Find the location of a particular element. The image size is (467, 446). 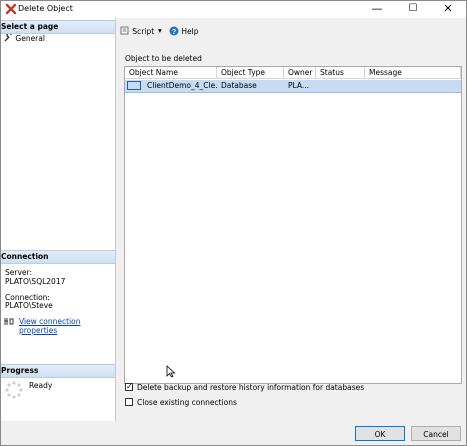

progress-status: Ready is located at coordinates (41, 385).